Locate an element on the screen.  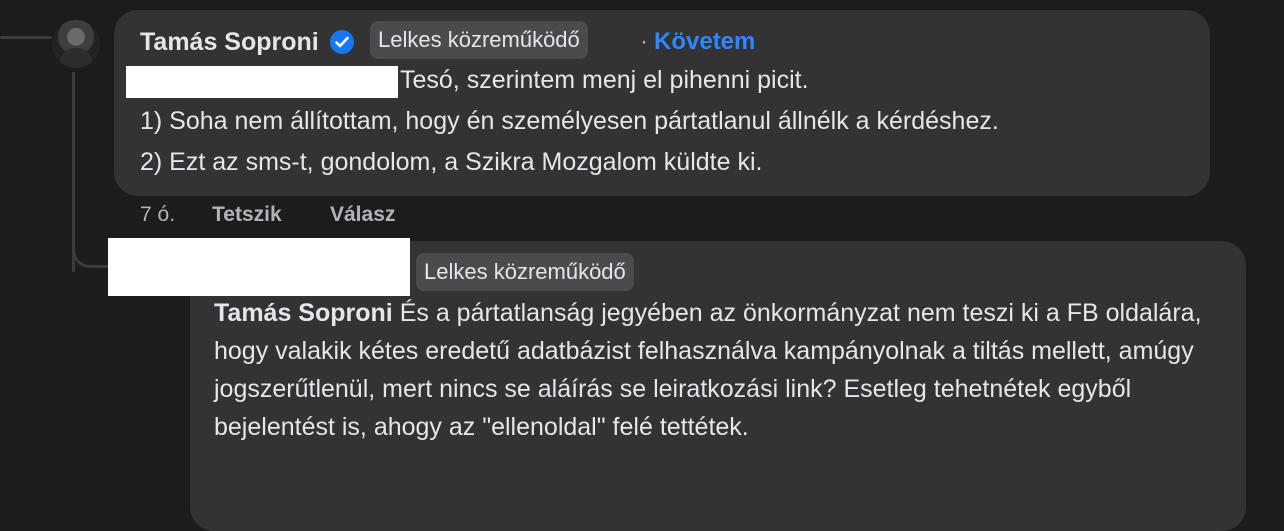
avatar is located at coordinates (76, 44).